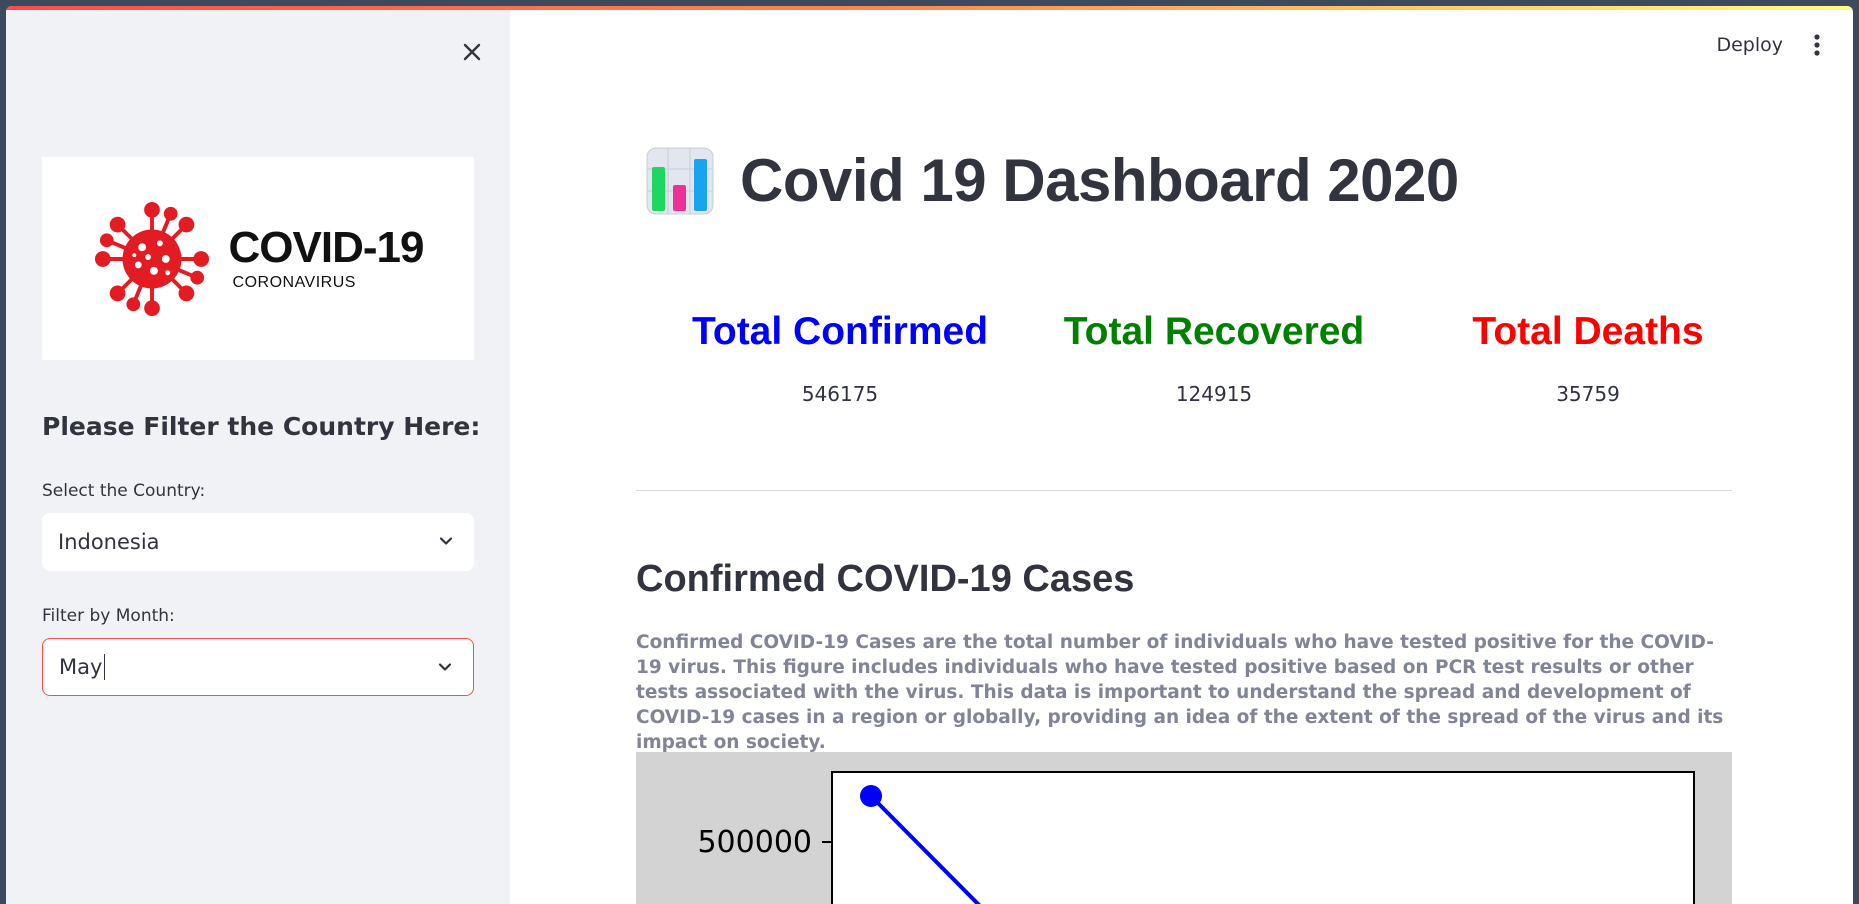  Describe the element at coordinates (151, 258) in the screenshot. I see `virus-icon` at that location.